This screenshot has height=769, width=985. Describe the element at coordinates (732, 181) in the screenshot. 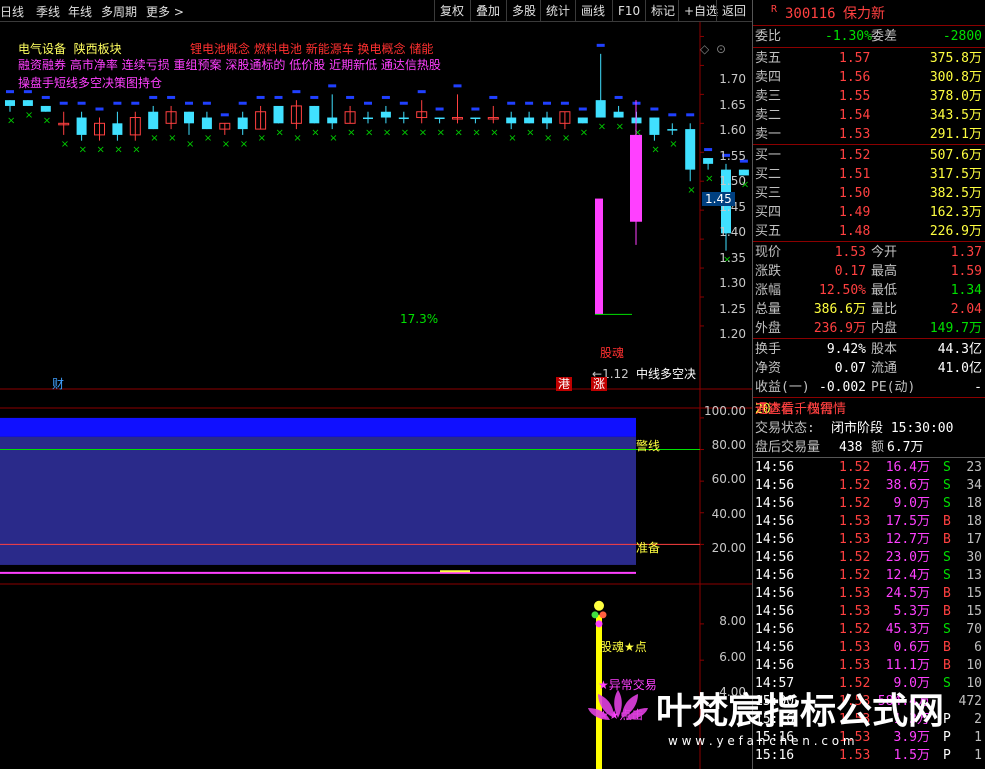

I see `y-tick: 1.50` at that location.